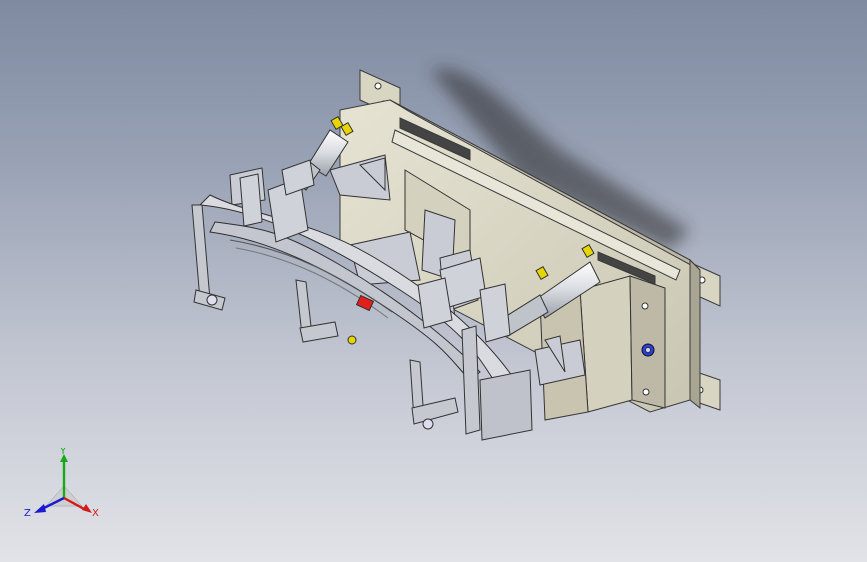 The height and width of the screenshot is (562, 867). What do you see at coordinates (27, 513) in the screenshot?
I see `z-axis-label: Z` at bounding box center [27, 513].